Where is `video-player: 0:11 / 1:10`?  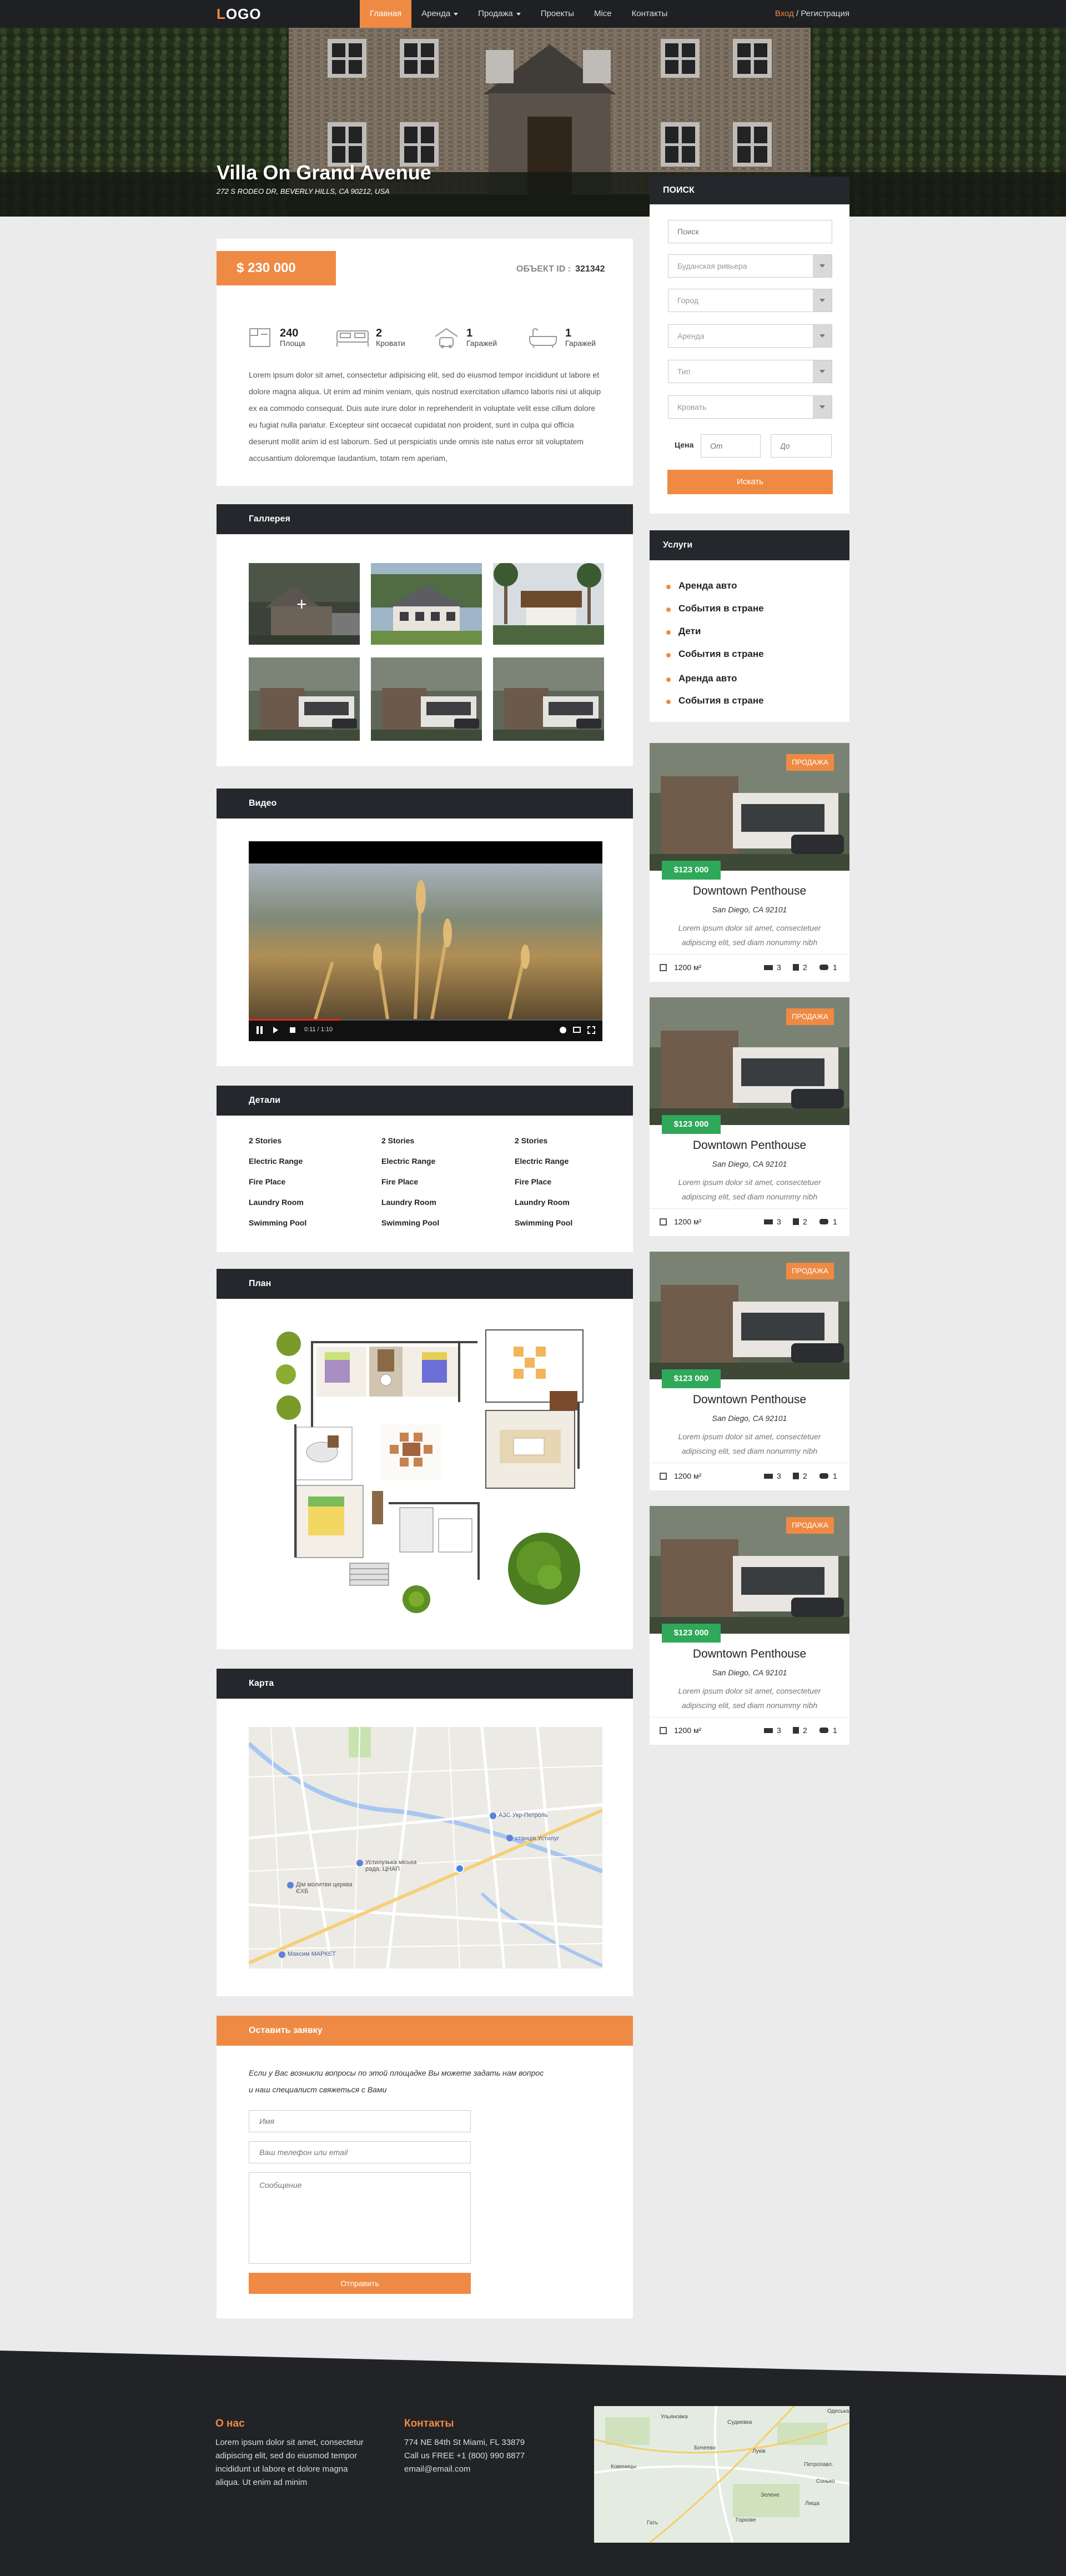 video-player: 0:11 / 1:10 is located at coordinates (425, 941).